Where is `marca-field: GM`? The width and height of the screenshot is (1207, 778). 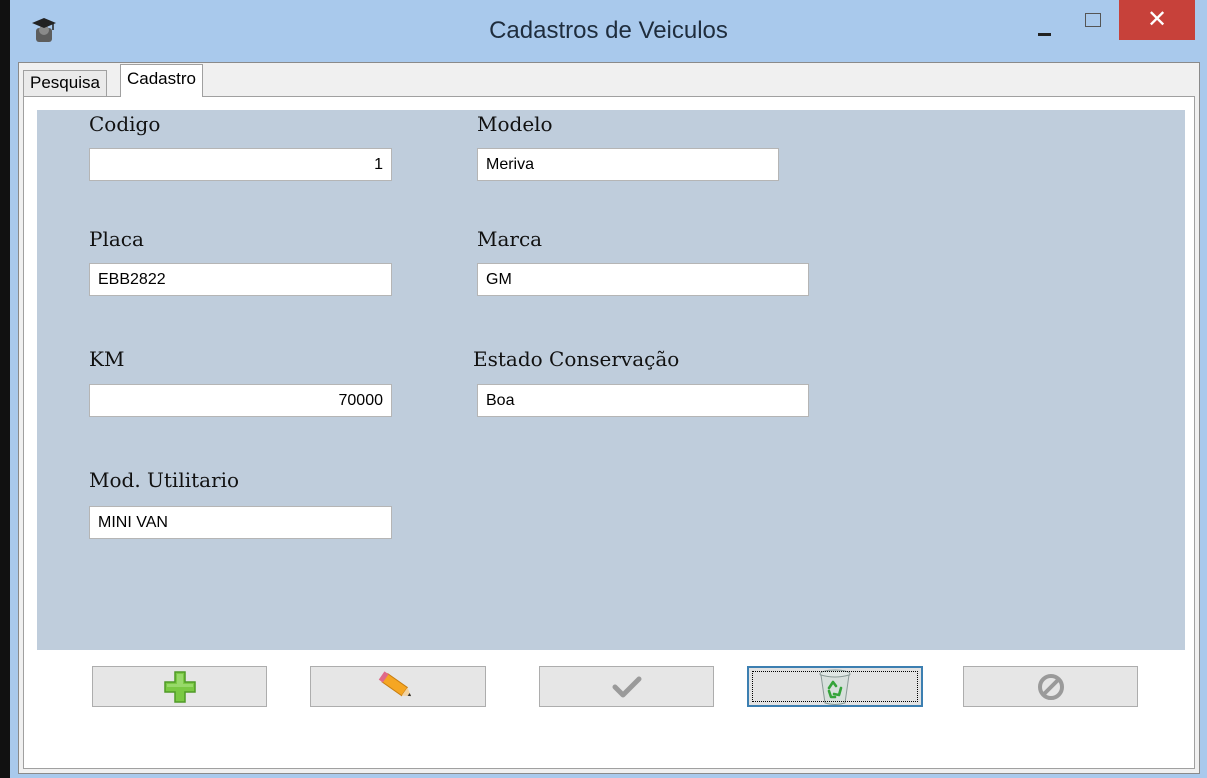 marca-field: GM is located at coordinates (643, 279).